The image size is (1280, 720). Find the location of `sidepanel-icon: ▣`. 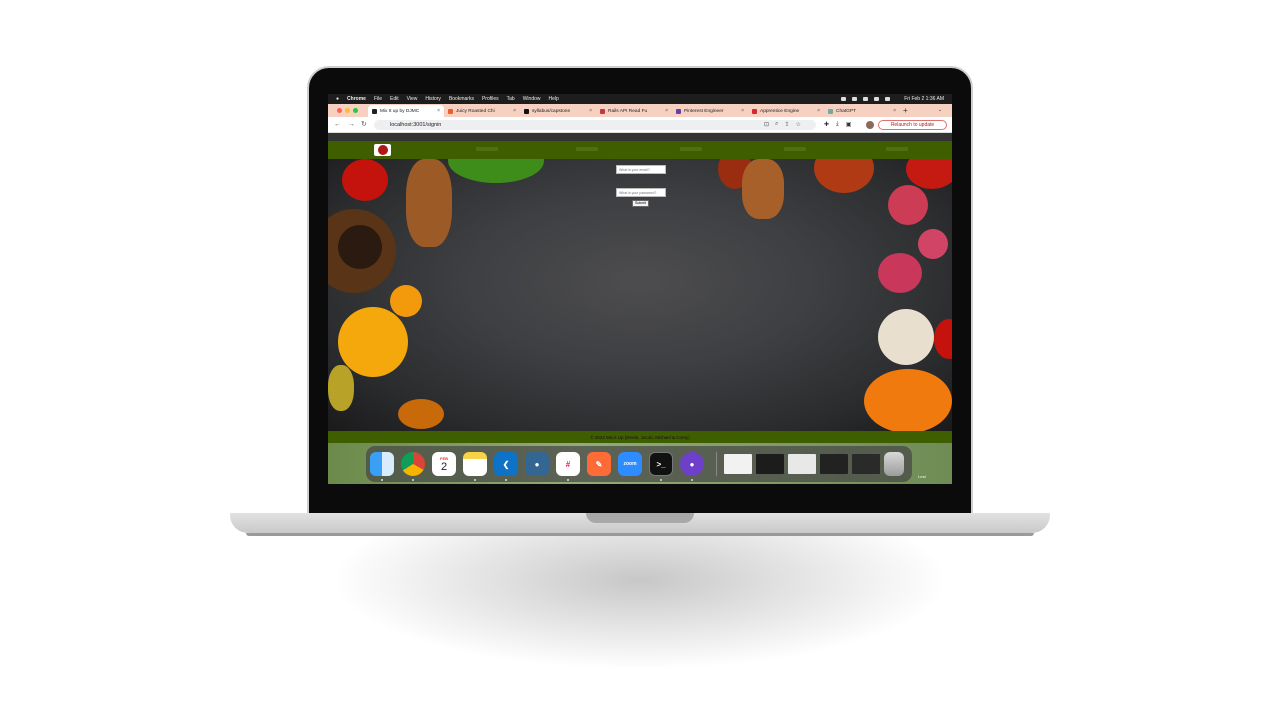

sidepanel-icon: ▣ is located at coordinates (849, 124).